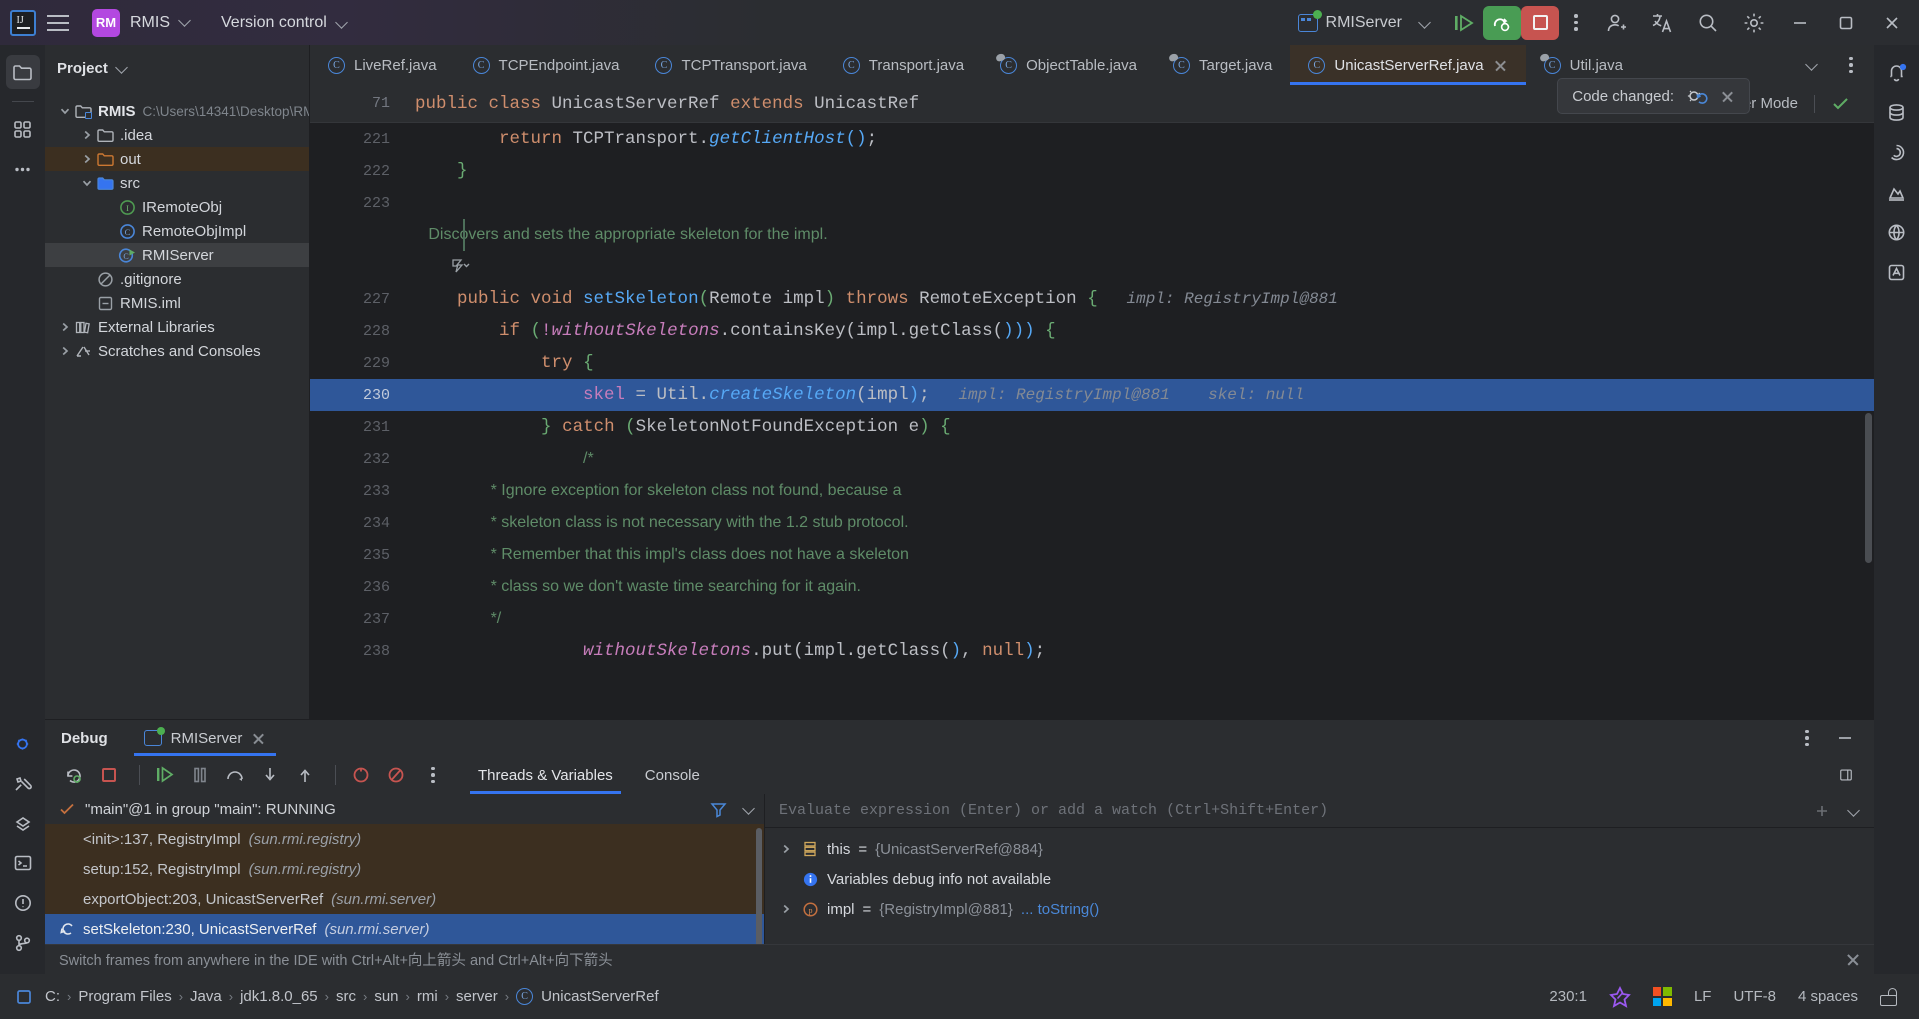 The height and width of the screenshot is (1019, 1919). I want to click on tree-node-rmiserver: C RMIServer, so click(177, 255).